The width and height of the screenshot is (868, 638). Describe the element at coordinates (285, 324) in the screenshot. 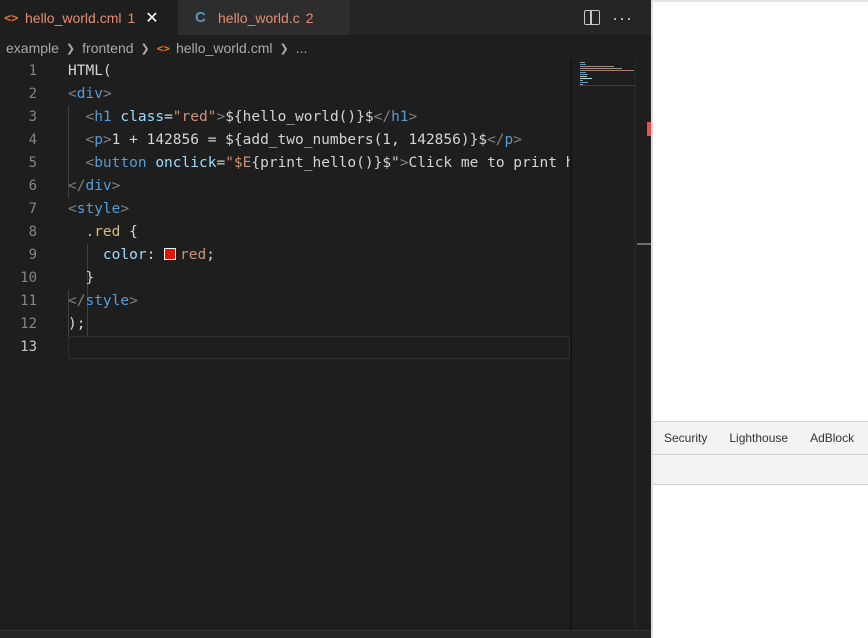

I see `code-line: 12 );` at that location.